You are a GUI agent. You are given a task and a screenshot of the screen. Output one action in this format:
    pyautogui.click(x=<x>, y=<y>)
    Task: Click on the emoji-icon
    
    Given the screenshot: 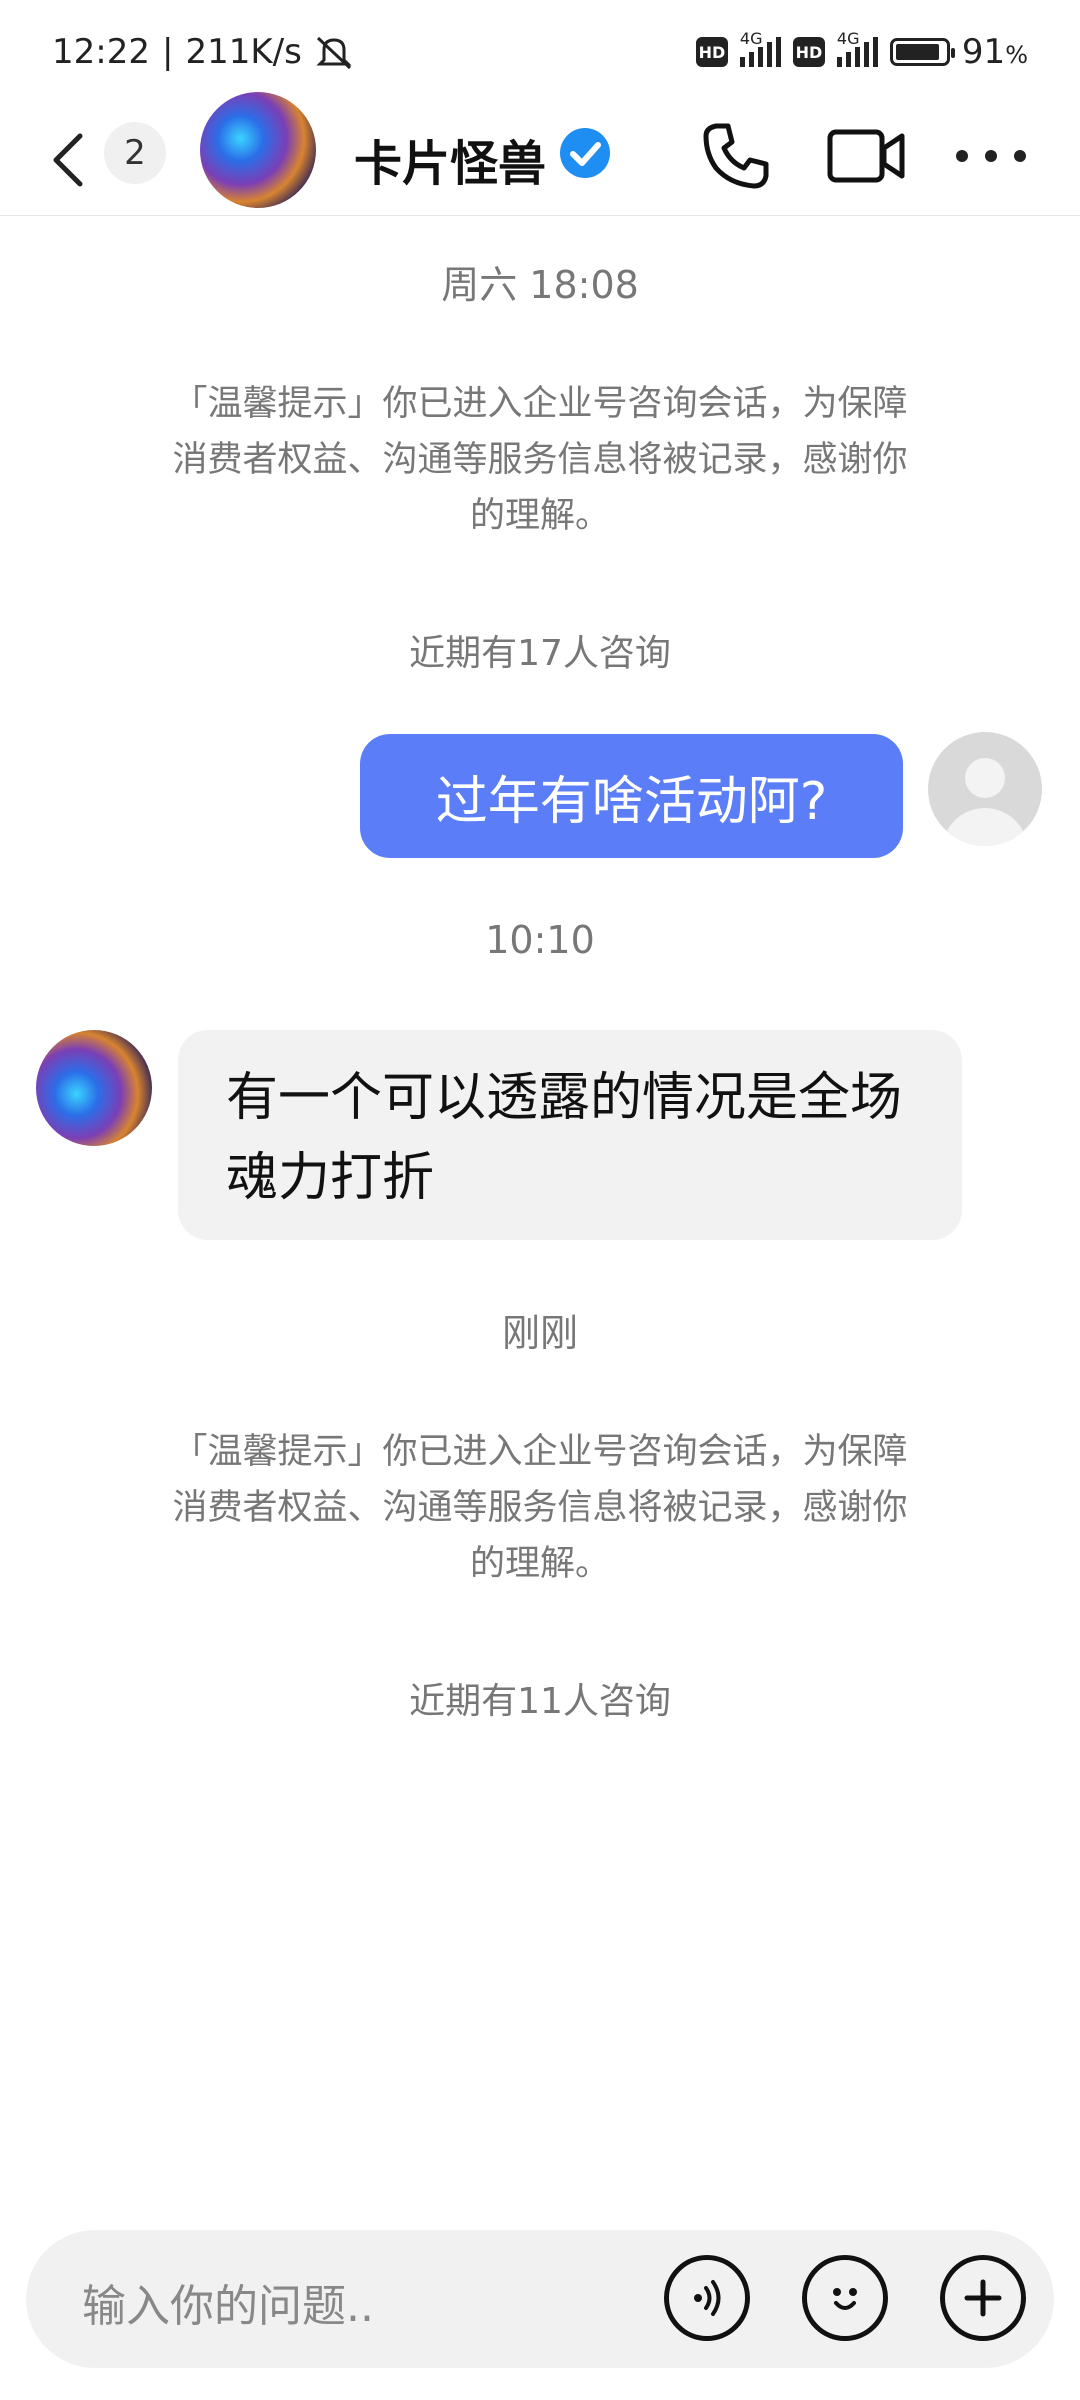 What is the action you would take?
    pyautogui.click(x=845, y=2299)
    